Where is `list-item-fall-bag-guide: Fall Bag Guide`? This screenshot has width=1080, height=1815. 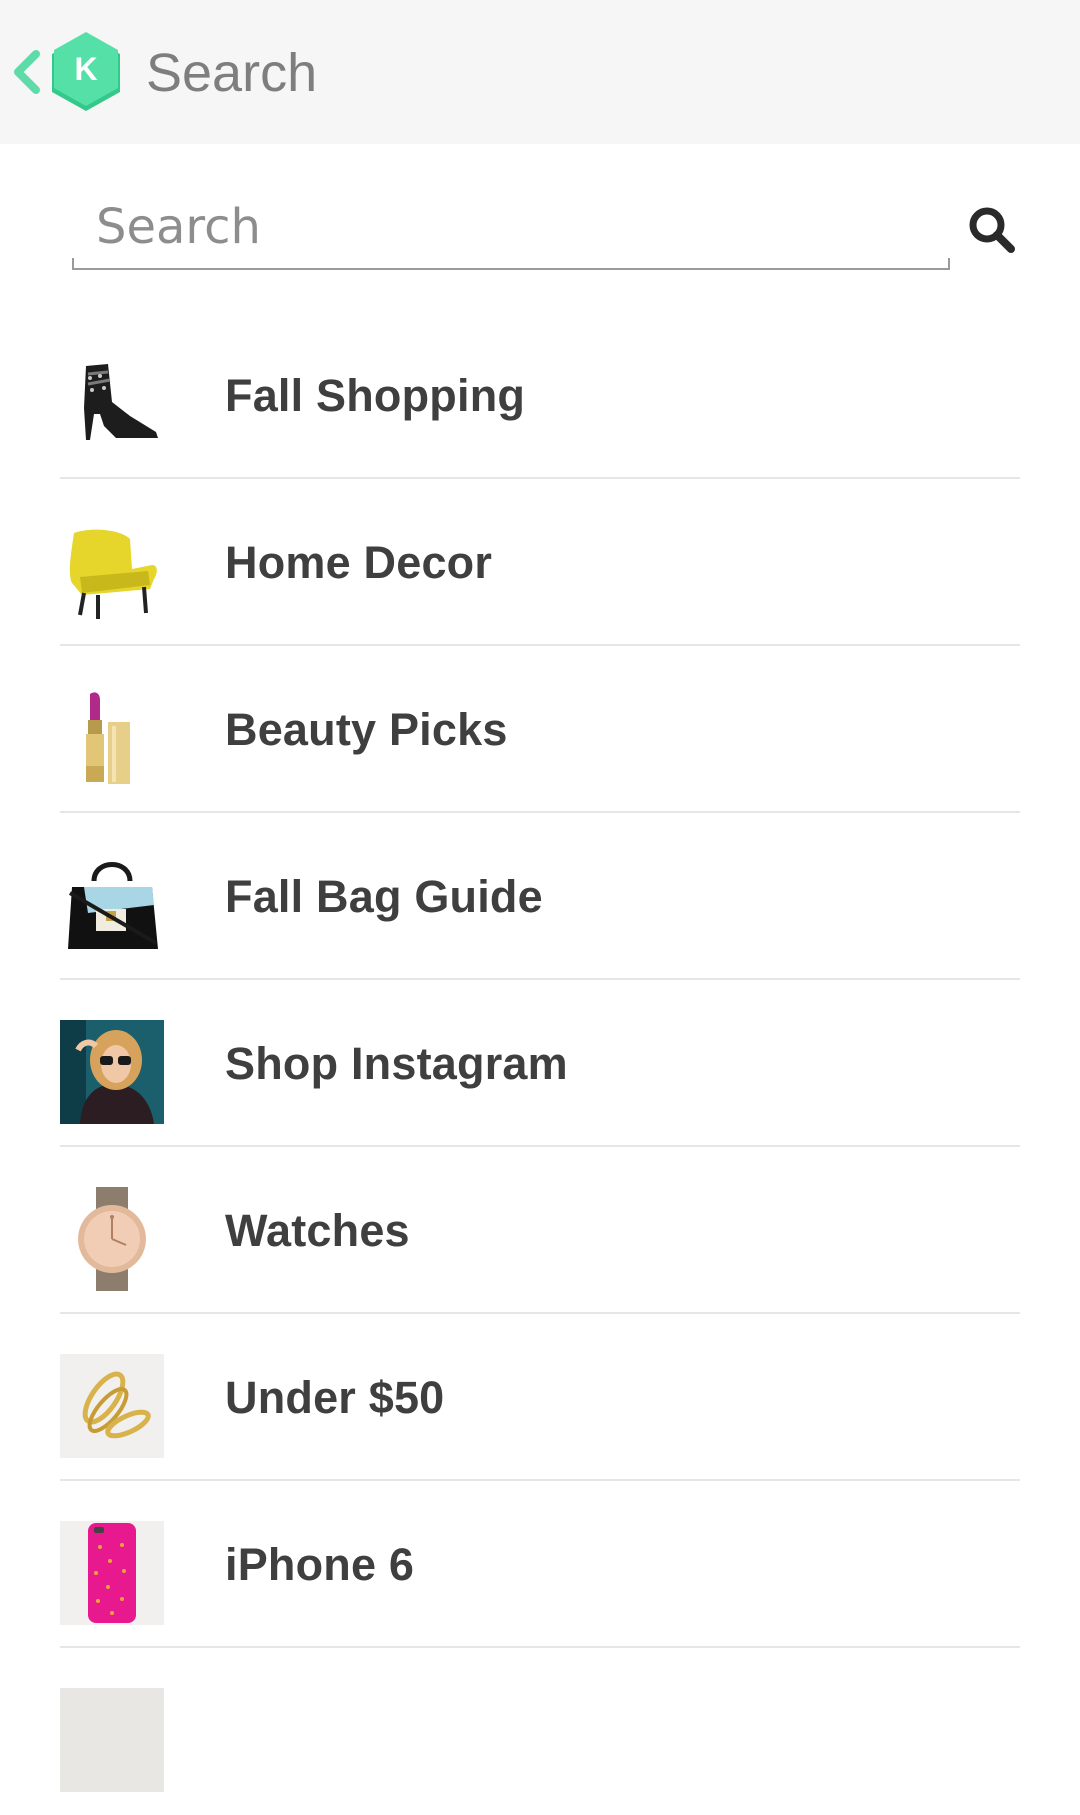
list-item-fall-bag-guide: Fall Bag Guide is located at coordinates (540, 896).